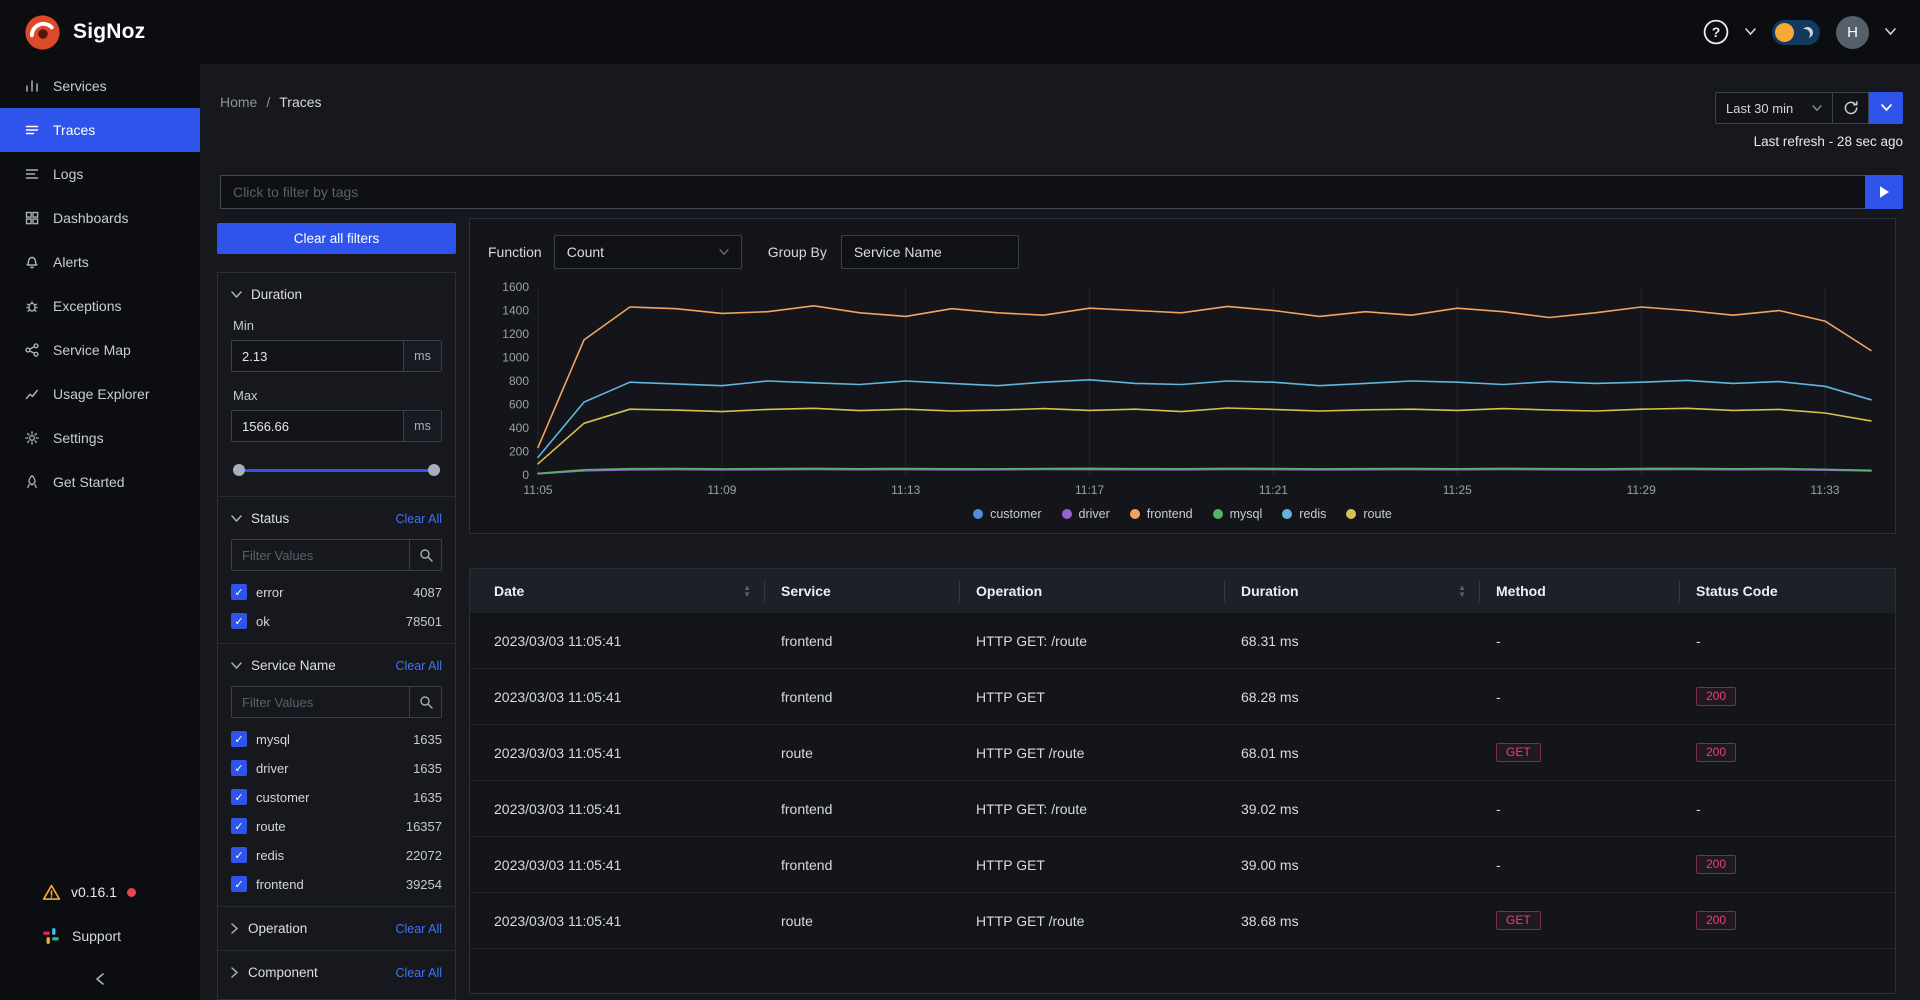  What do you see at coordinates (1852, 32) in the screenshot?
I see `avatar: H` at bounding box center [1852, 32].